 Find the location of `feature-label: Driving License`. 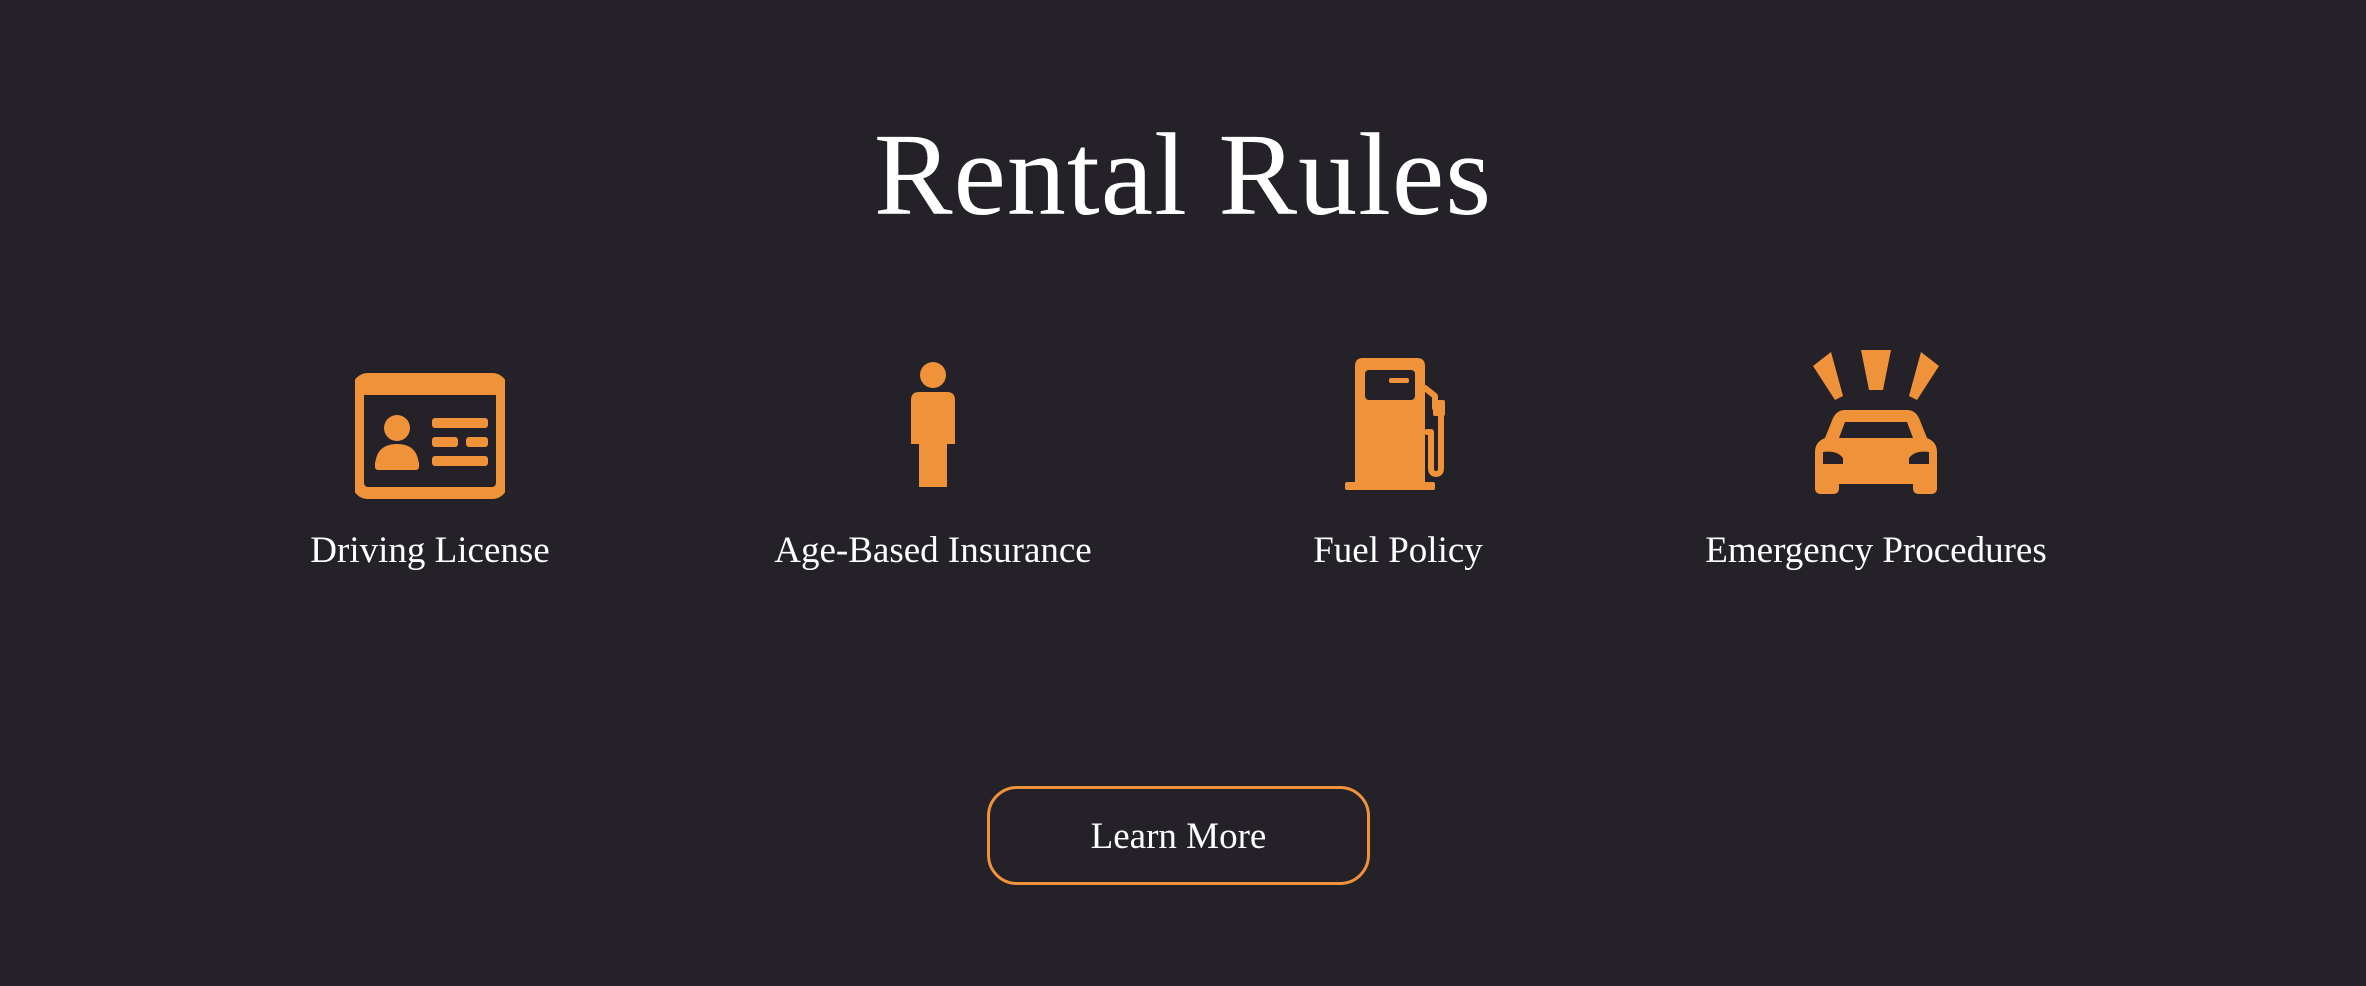

feature-label: Driving License is located at coordinates (430, 550).